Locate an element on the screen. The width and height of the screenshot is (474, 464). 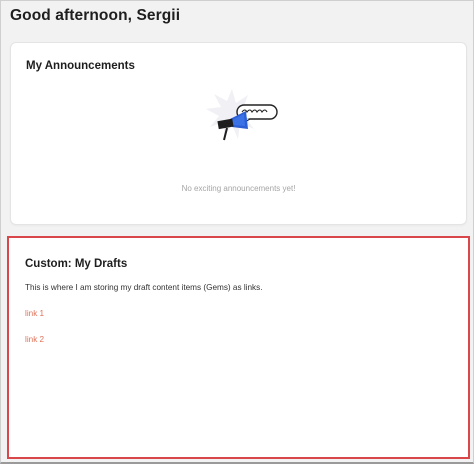
empty-announcements-text: No exciting announcements yet! is located at coordinates (238, 188).